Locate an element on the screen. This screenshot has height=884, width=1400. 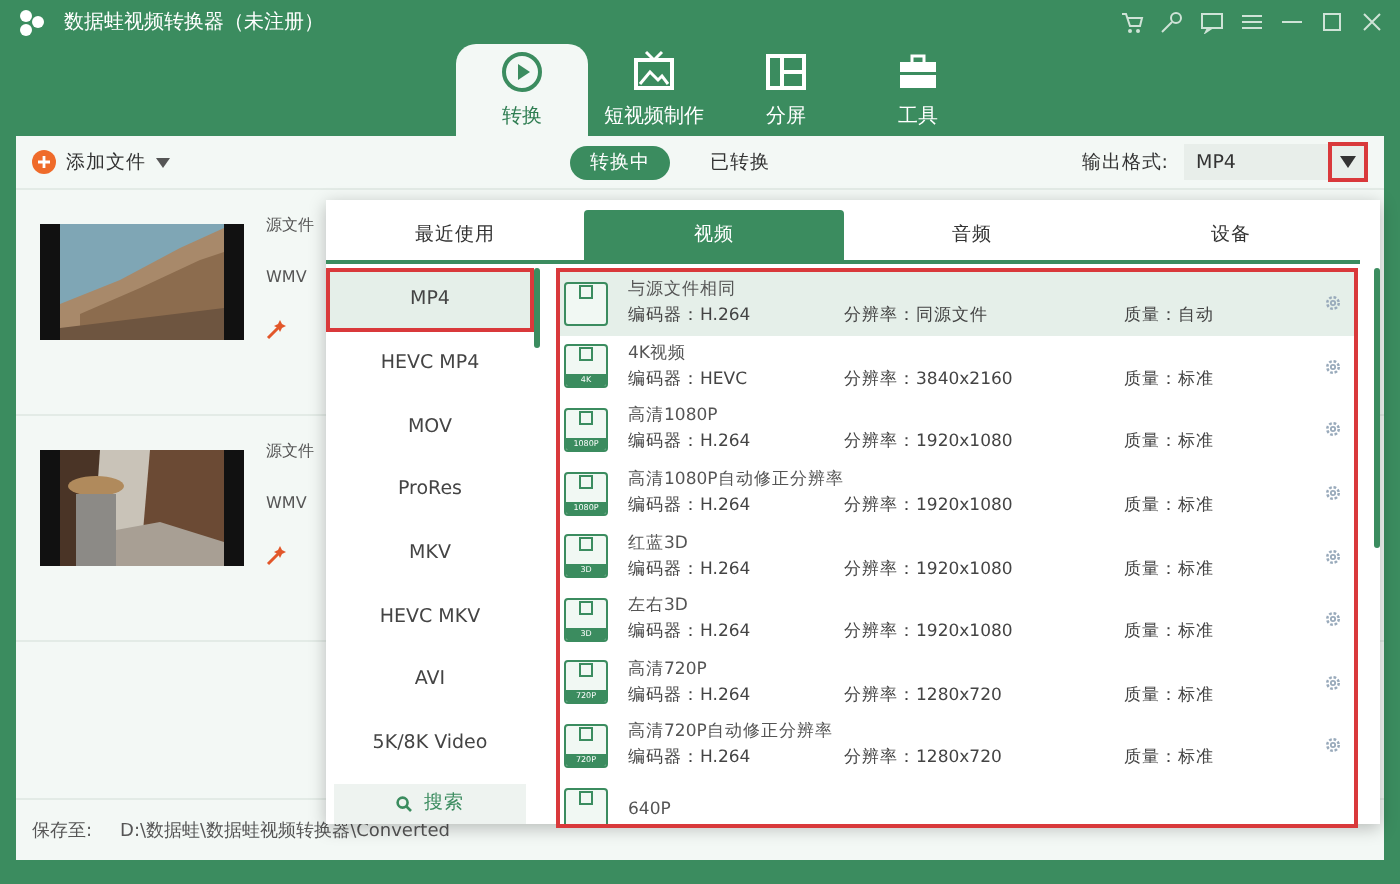
close-icon is located at coordinates (1372, 22).